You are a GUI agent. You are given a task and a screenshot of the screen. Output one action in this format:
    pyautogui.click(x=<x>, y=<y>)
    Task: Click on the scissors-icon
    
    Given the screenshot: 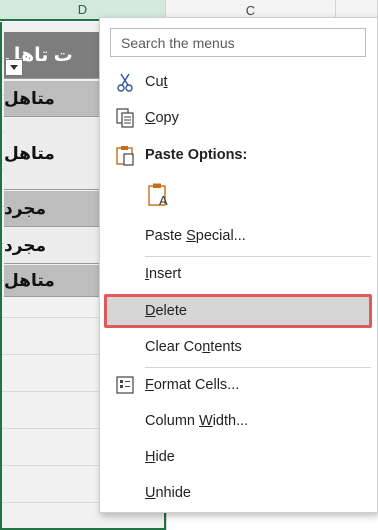 What is the action you would take?
    pyautogui.click(x=125, y=82)
    